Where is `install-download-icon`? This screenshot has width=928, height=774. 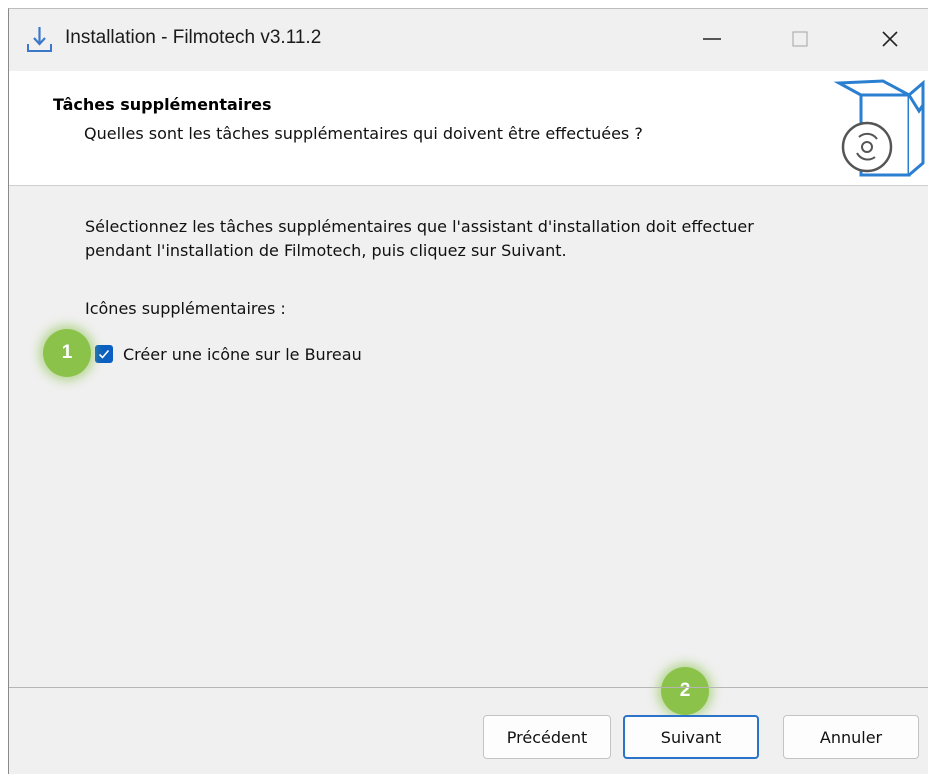
install-download-icon is located at coordinates (39, 39).